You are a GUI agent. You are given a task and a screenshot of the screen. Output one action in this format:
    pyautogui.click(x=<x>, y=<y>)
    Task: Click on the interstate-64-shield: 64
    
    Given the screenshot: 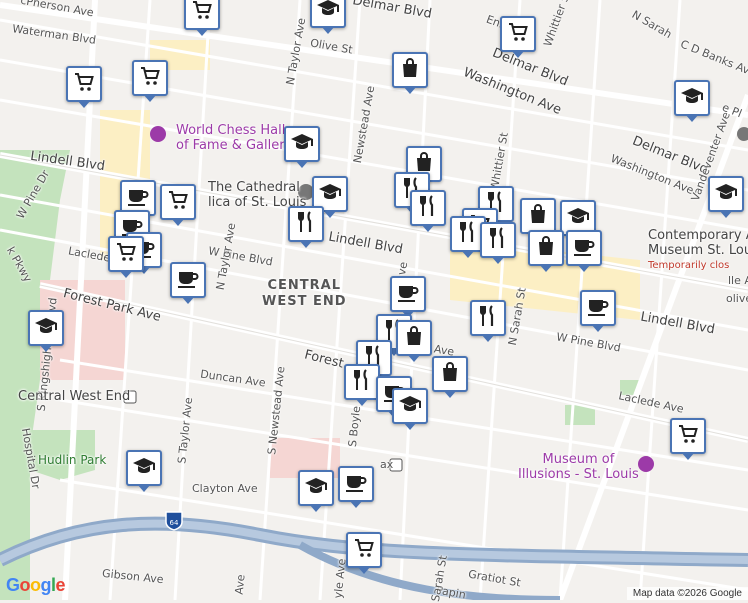 What is the action you would take?
    pyautogui.click(x=174, y=521)
    